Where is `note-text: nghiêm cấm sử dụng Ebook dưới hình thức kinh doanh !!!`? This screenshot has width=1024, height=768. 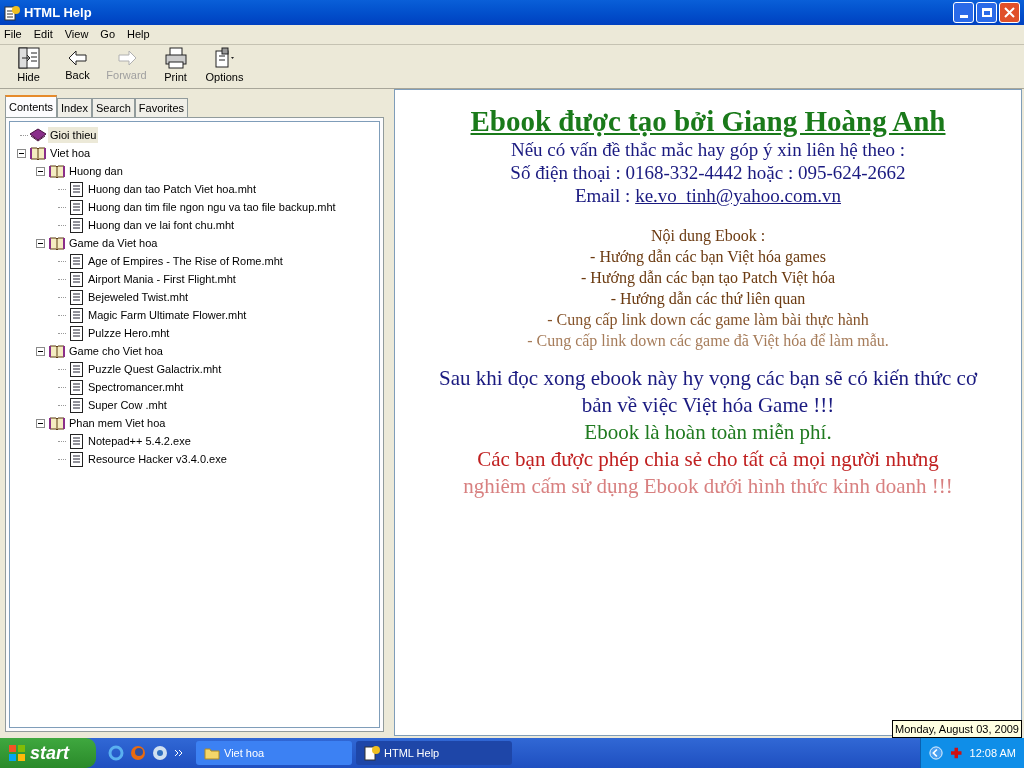 note-text: nghiêm cấm sử dụng Ebook dưới hình thức kinh doanh !!! is located at coordinates (708, 486).